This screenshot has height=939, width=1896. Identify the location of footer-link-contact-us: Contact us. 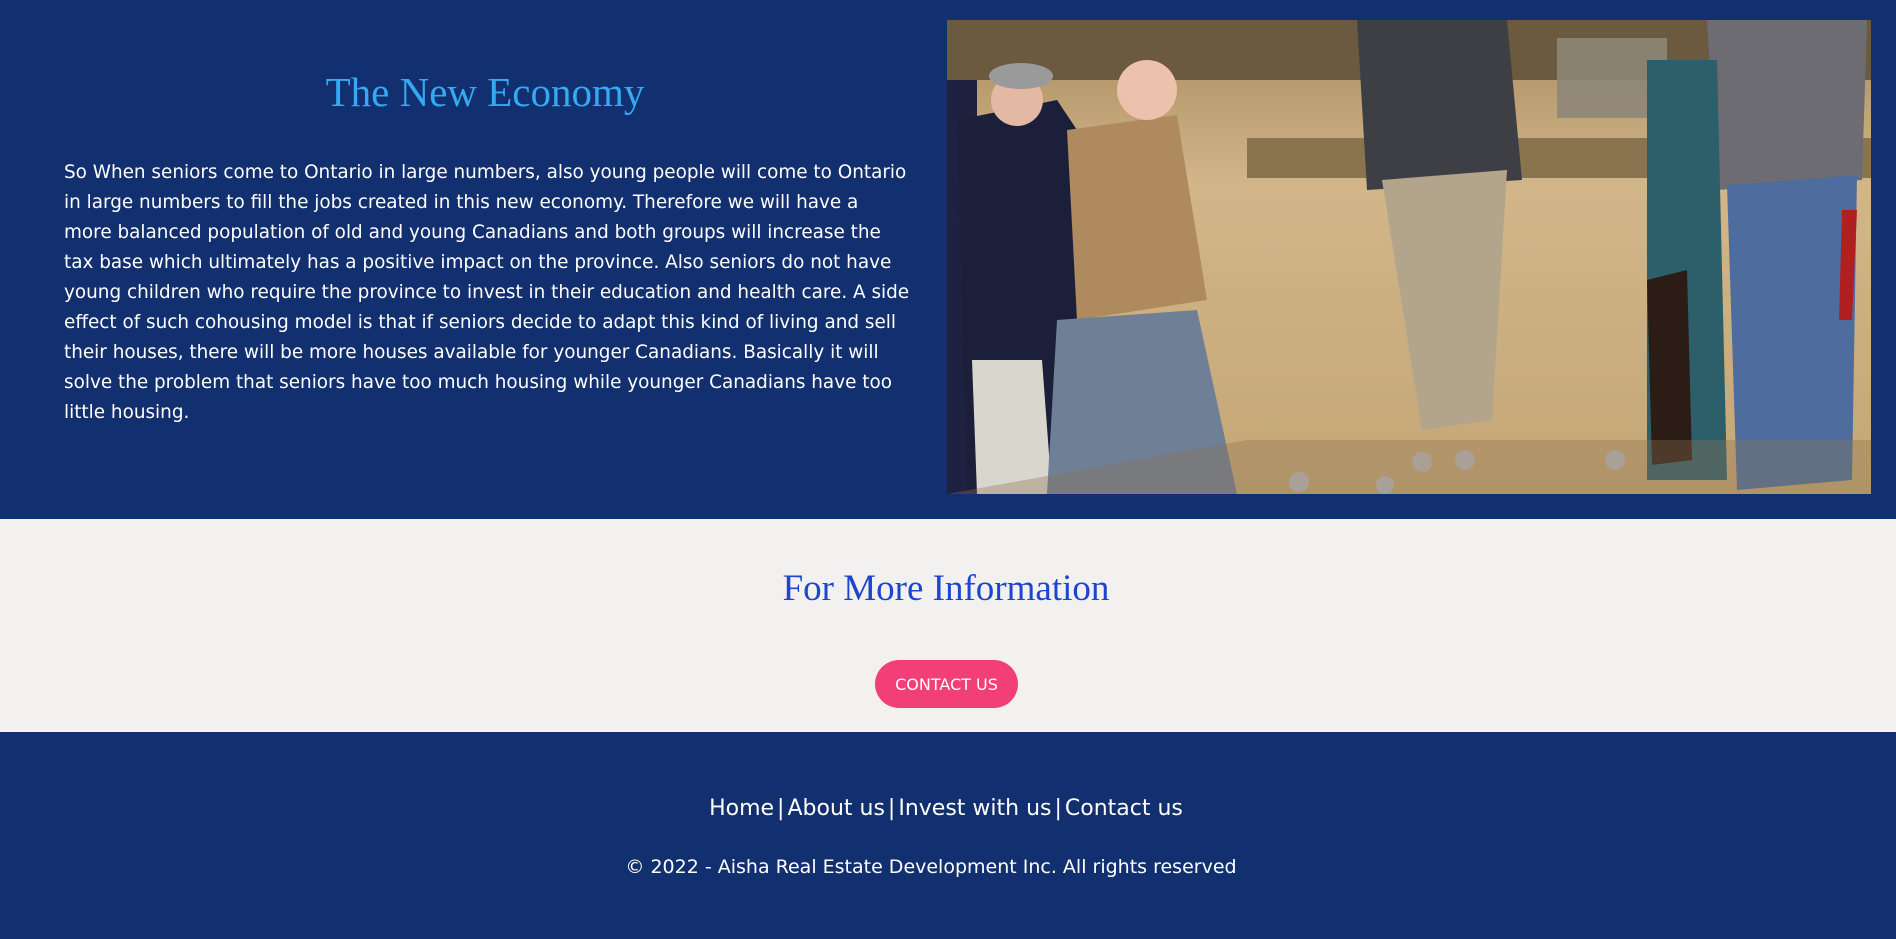
(1124, 808).